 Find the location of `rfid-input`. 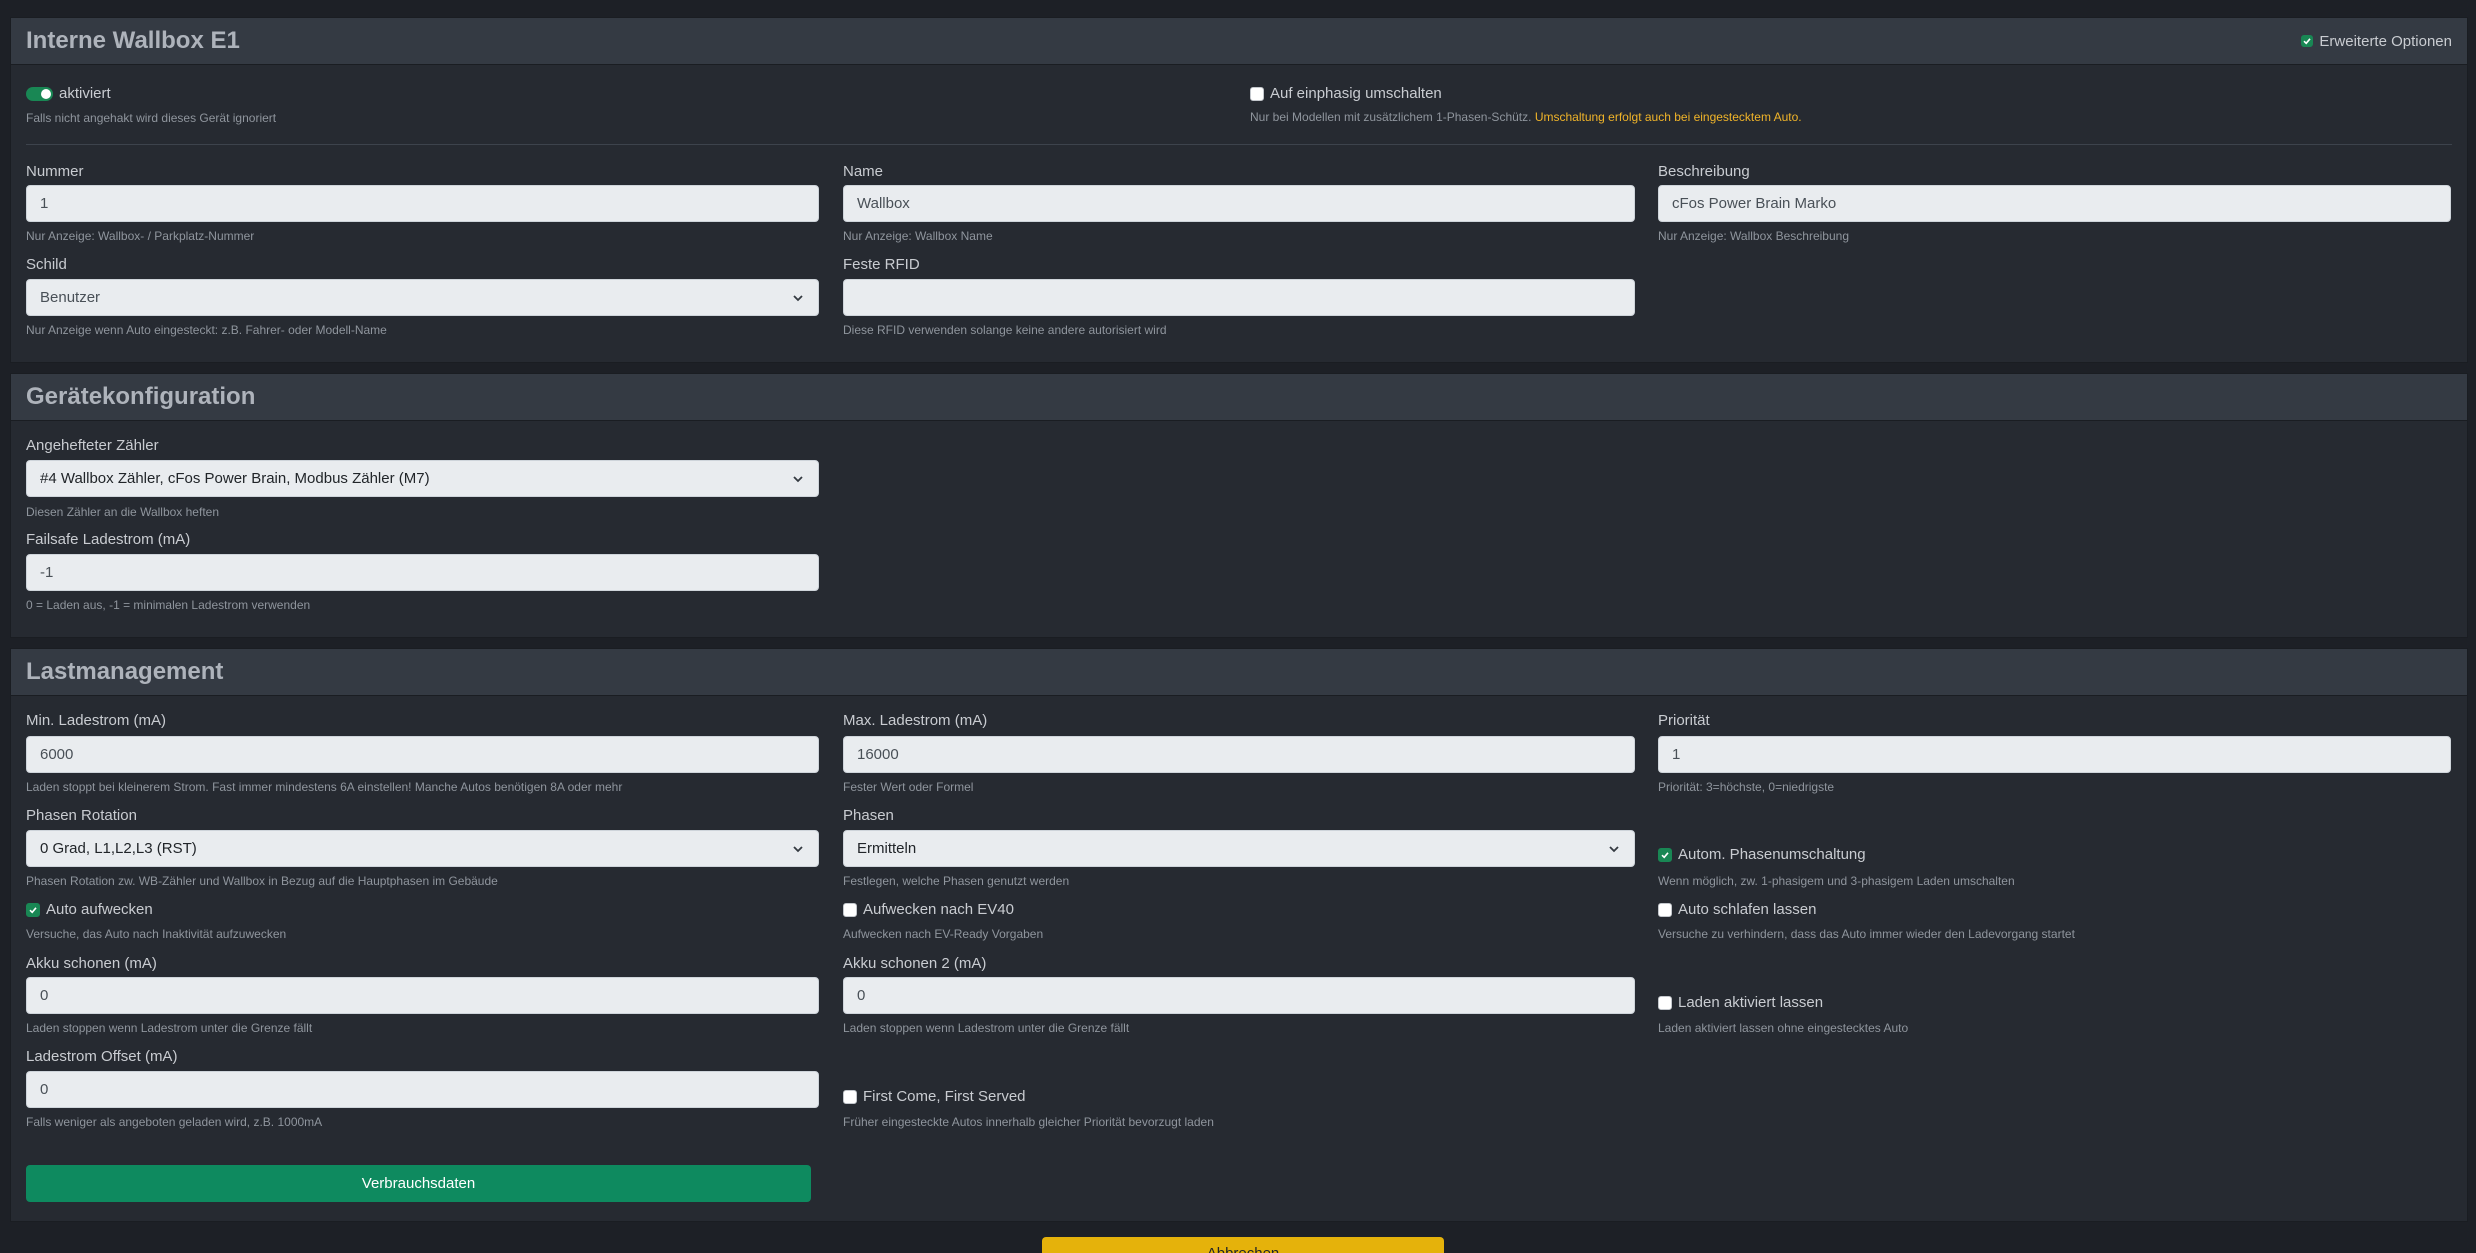

rfid-input is located at coordinates (1239, 297).